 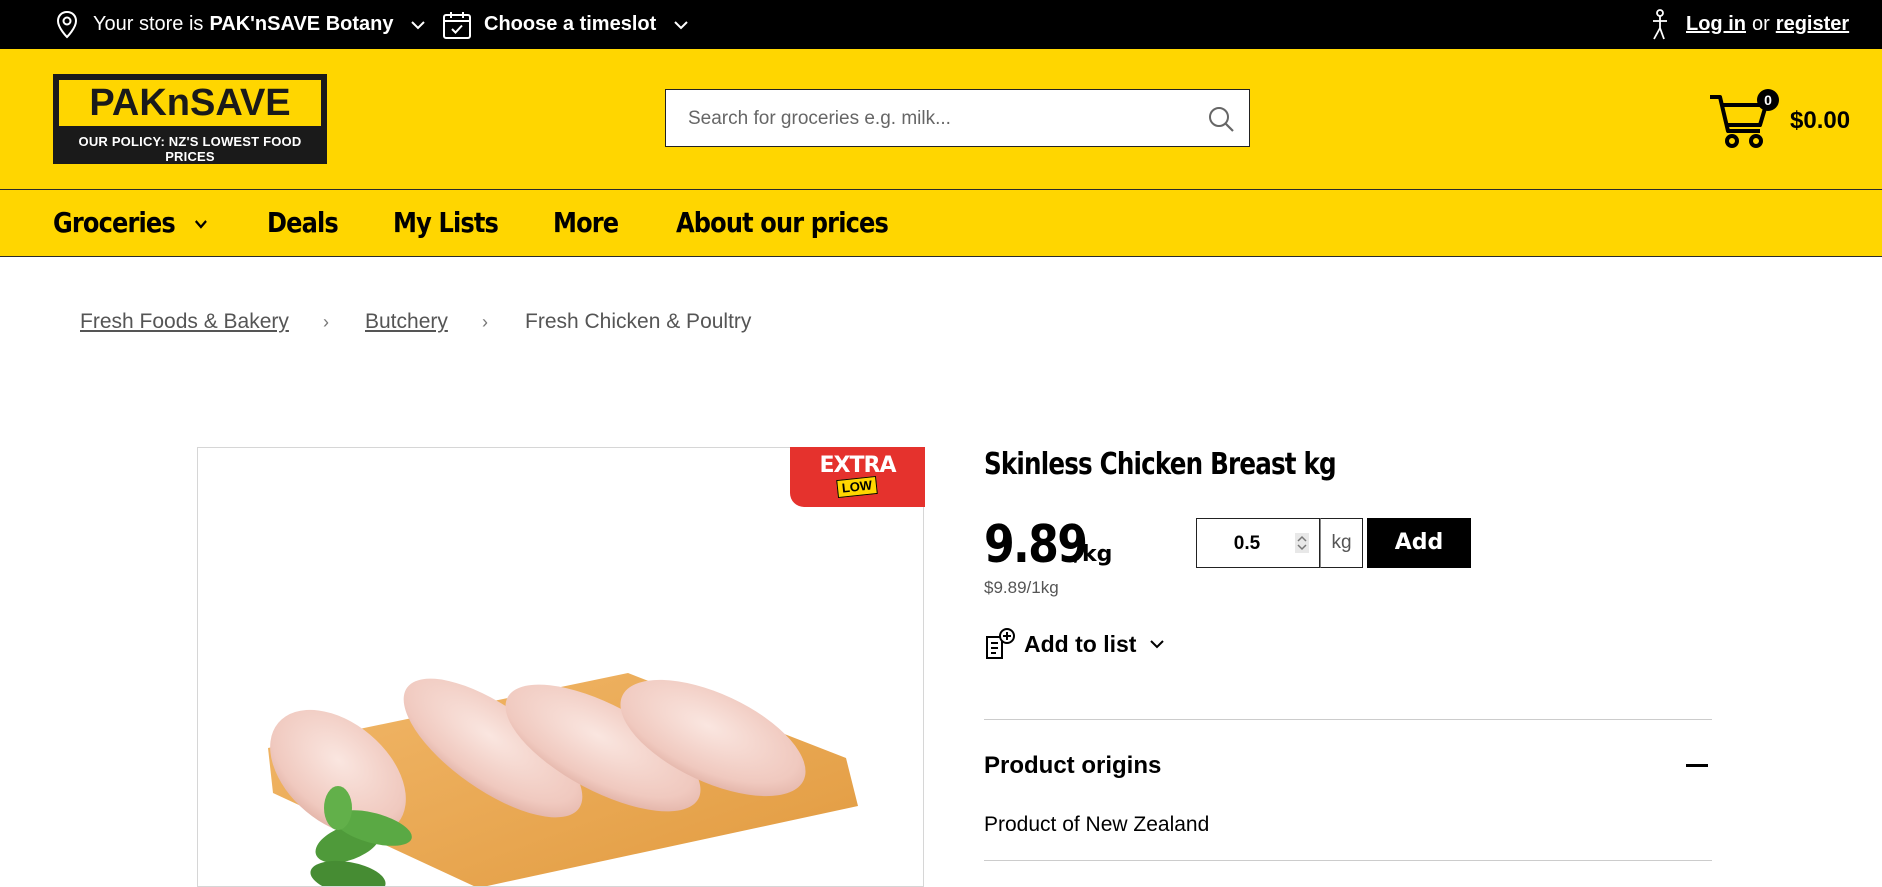 I want to click on login-link: Log in, so click(x=1716, y=24).